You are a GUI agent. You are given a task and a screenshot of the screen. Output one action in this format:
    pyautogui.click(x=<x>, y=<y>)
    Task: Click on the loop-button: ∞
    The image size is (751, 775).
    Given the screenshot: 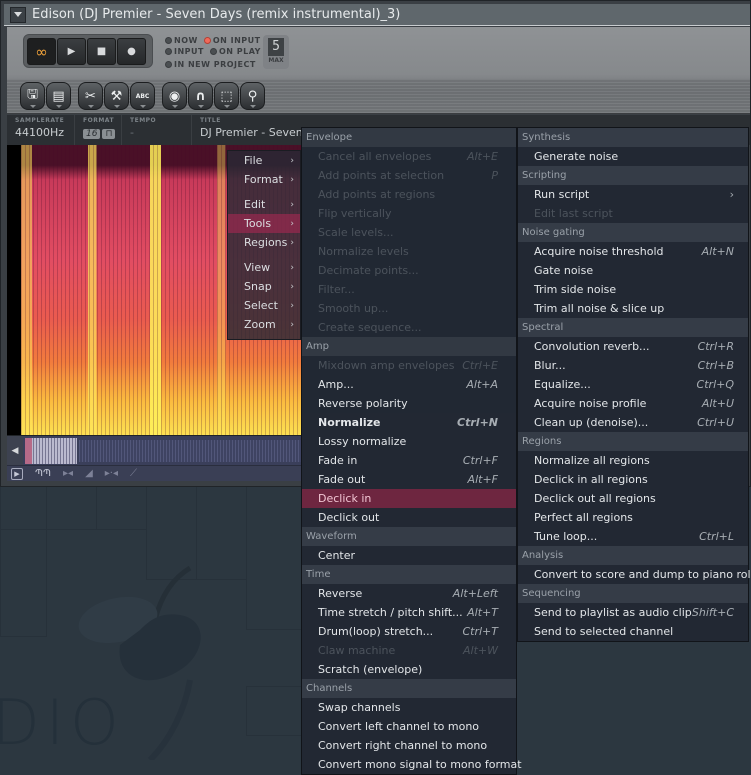 What is the action you would take?
    pyautogui.click(x=41, y=51)
    